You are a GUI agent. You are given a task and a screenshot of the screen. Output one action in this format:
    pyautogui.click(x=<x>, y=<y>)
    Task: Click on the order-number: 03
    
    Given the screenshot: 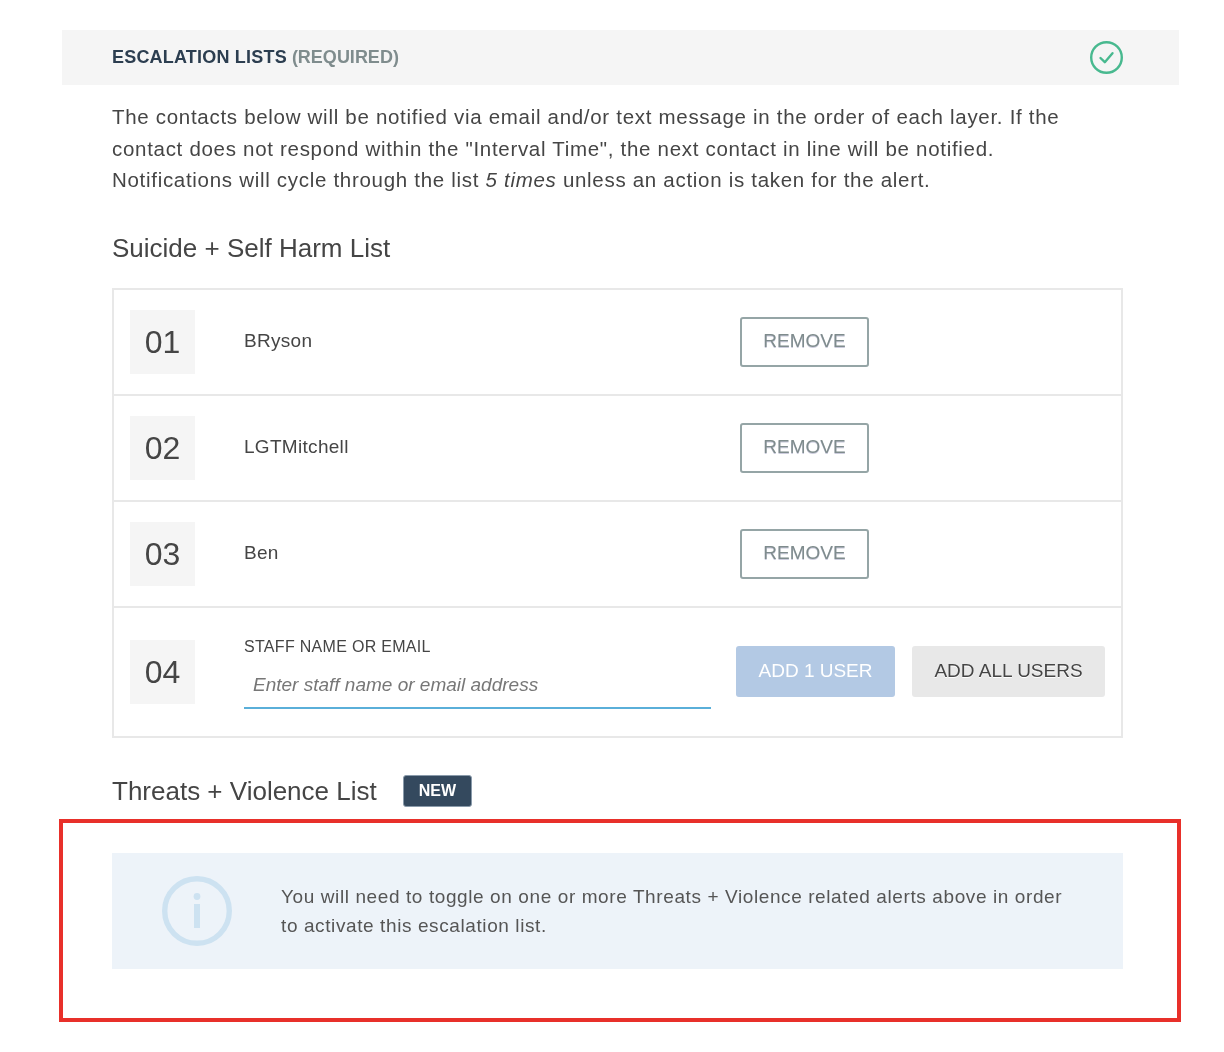 What is the action you would take?
    pyautogui.click(x=162, y=553)
    